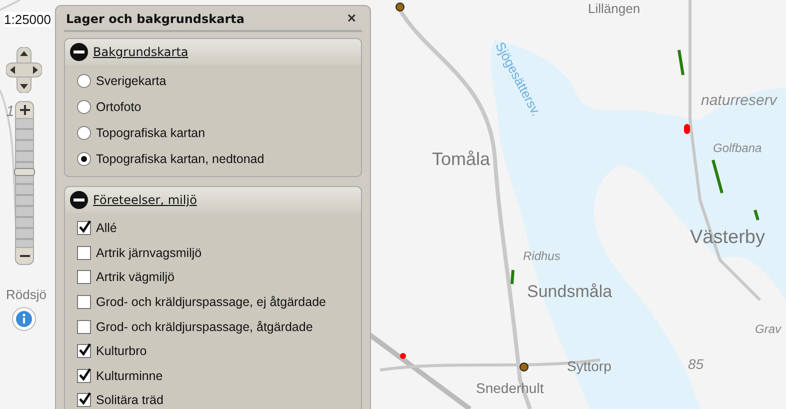 The height and width of the screenshot is (409, 786). Describe the element at coordinates (219, 159) in the screenshot. I see `radio-option: Topografiska kartan, nedtonad` at that location.